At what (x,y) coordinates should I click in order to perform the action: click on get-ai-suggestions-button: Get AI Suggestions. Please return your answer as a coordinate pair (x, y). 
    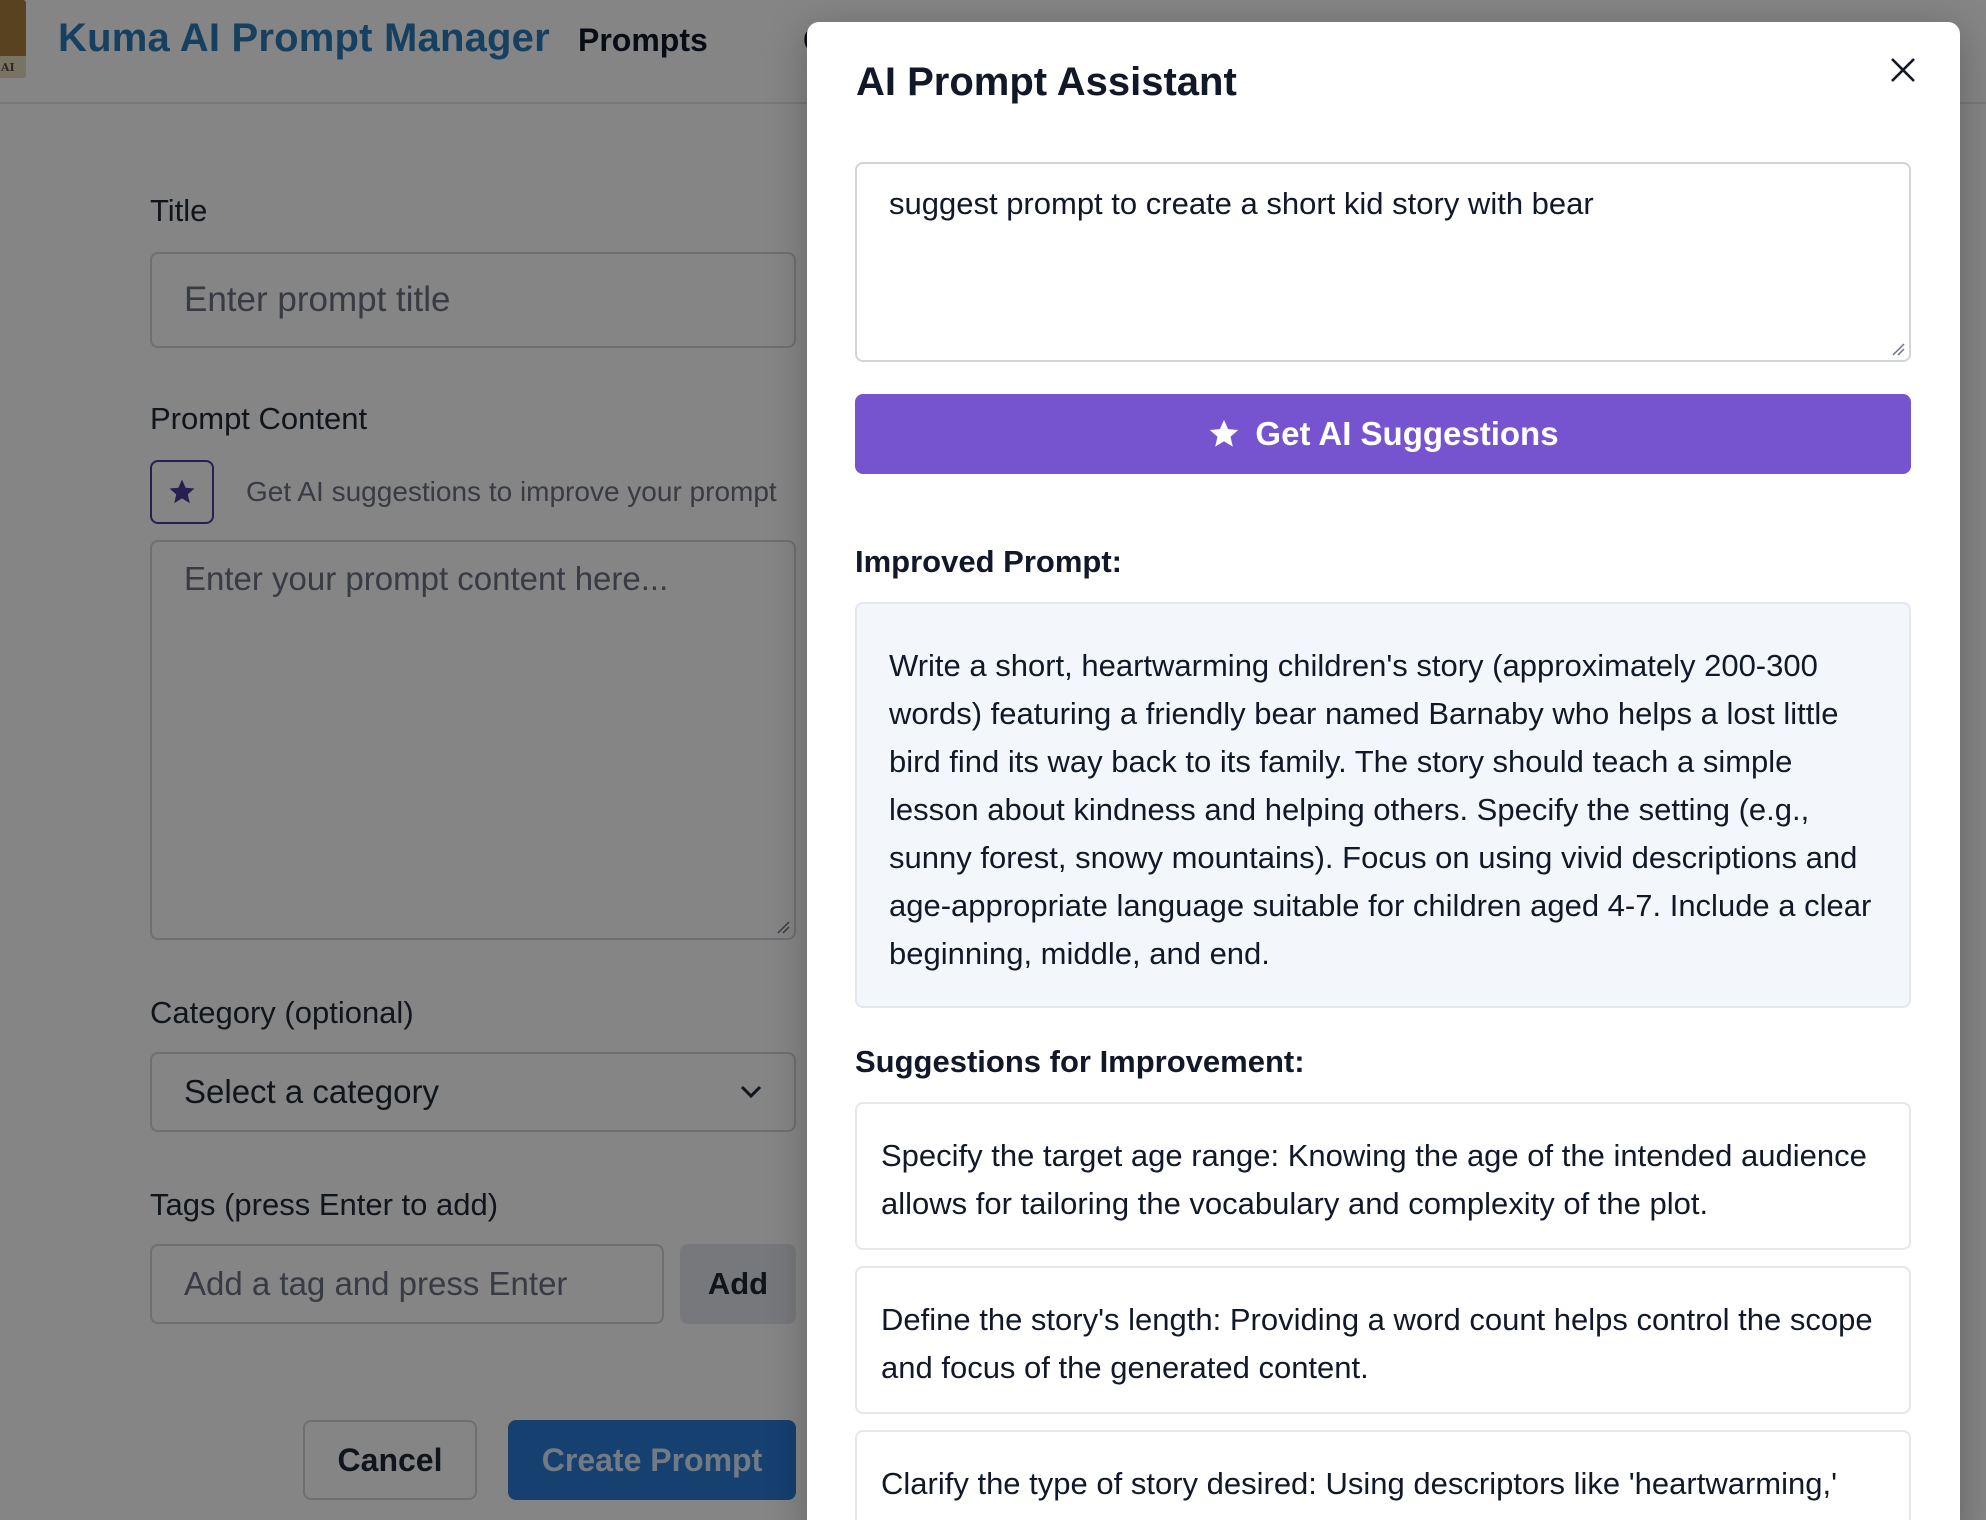
    Looking at the image, I should click on (1383, 434).